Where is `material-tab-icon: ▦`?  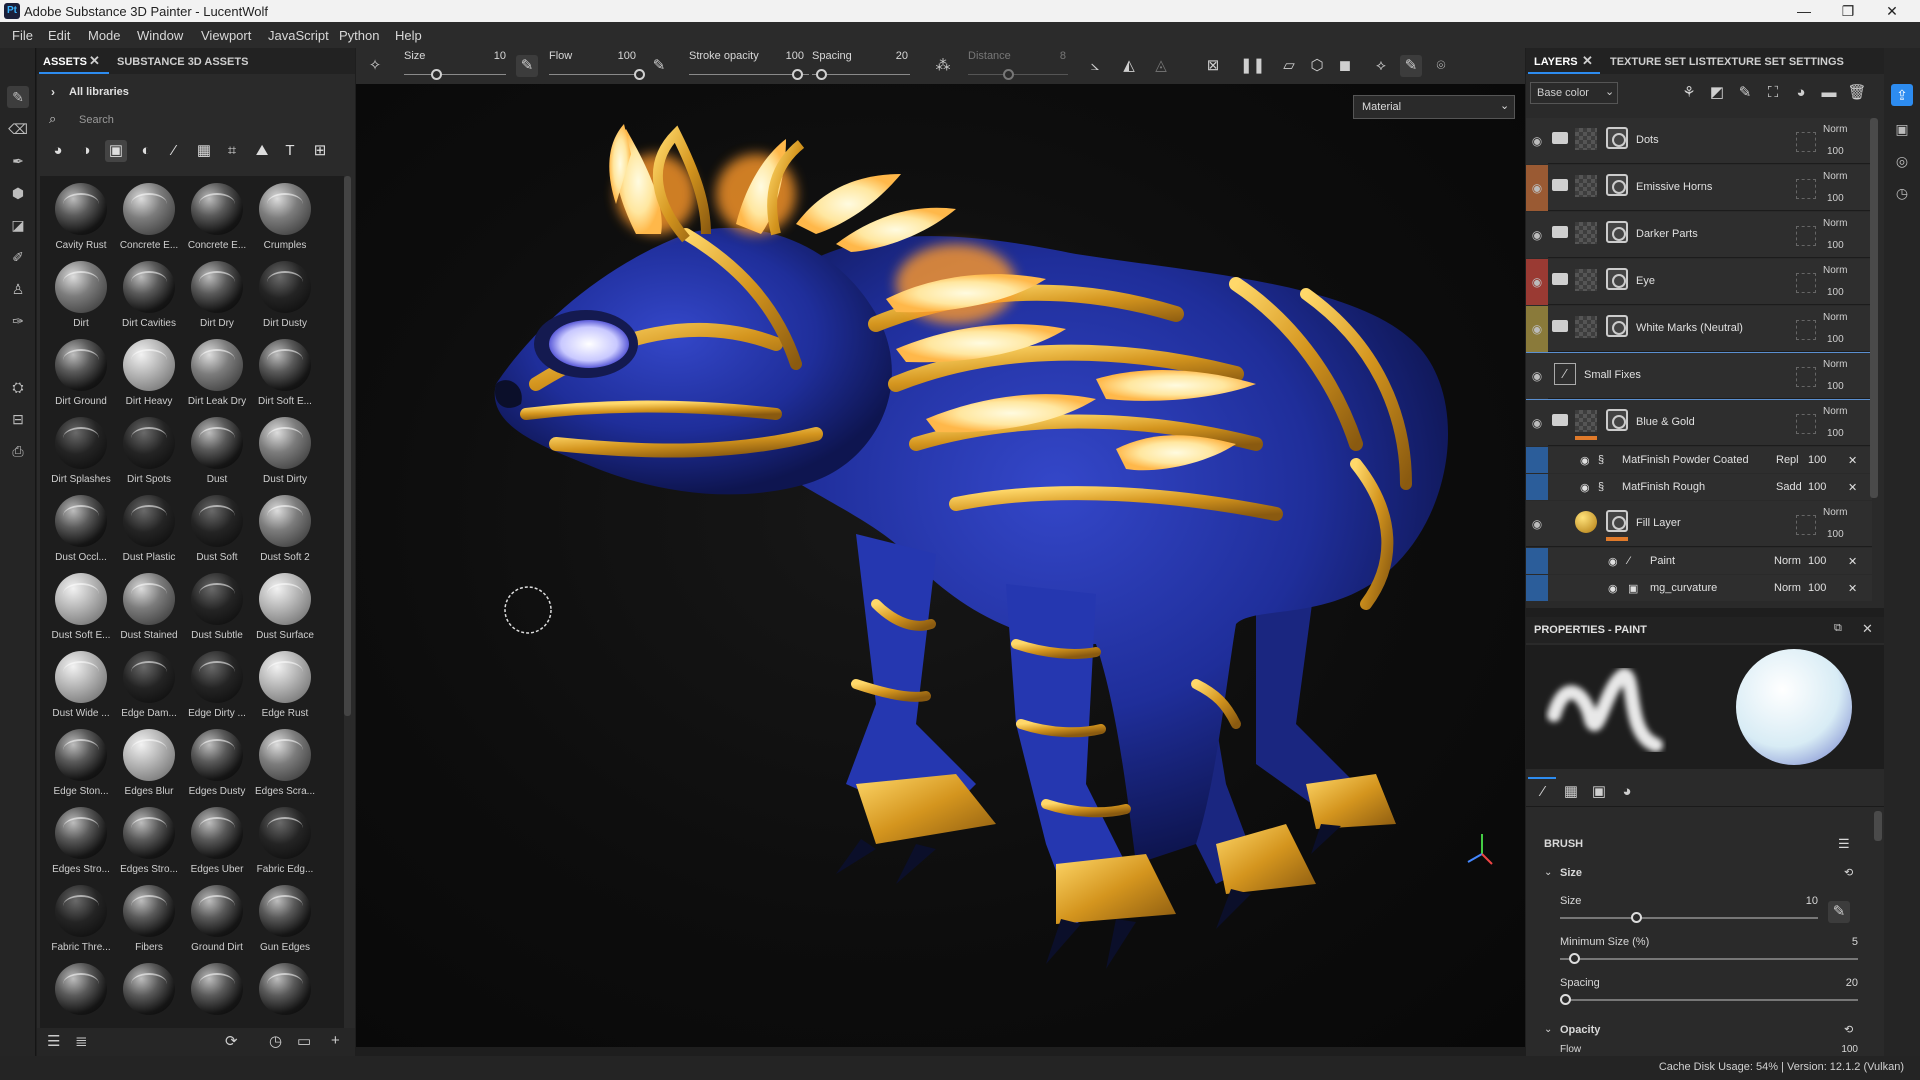
material-tab-icon: ▦ is located at coordinates (1571, 792).